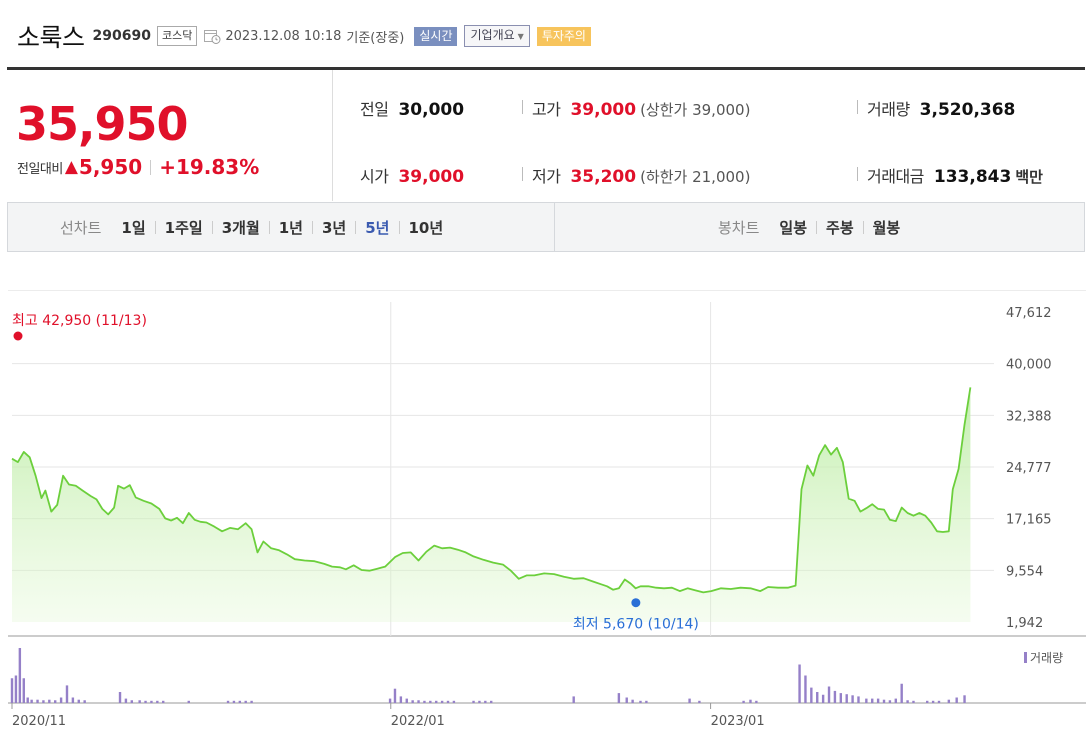  I want to click on high-annotation: 최고 42,950 (11/13), so click(79, 321).